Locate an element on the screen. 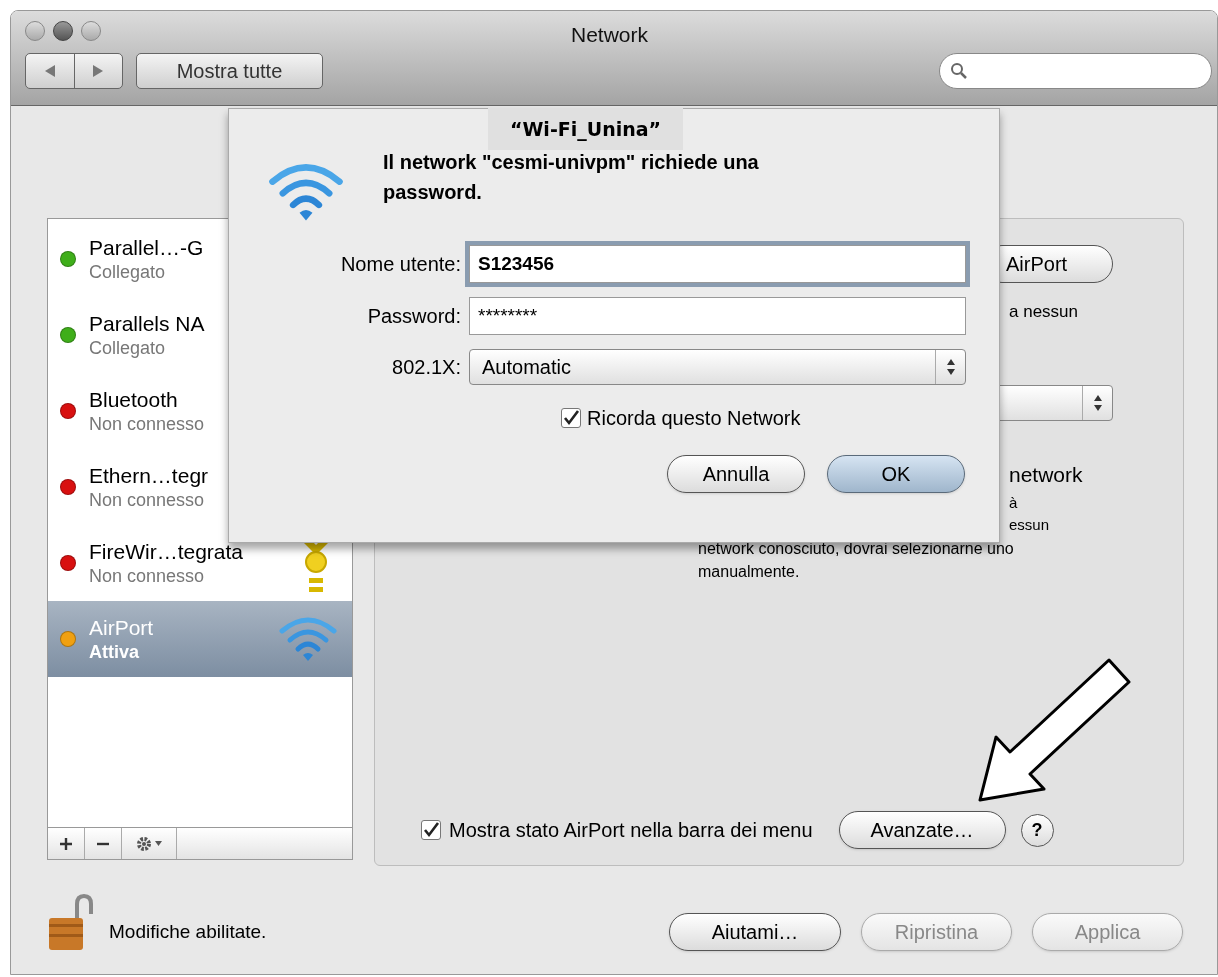 Image resolution: width=1218 pixels, height=977 pixels. caret-icon is located at coordinates (158, 843).